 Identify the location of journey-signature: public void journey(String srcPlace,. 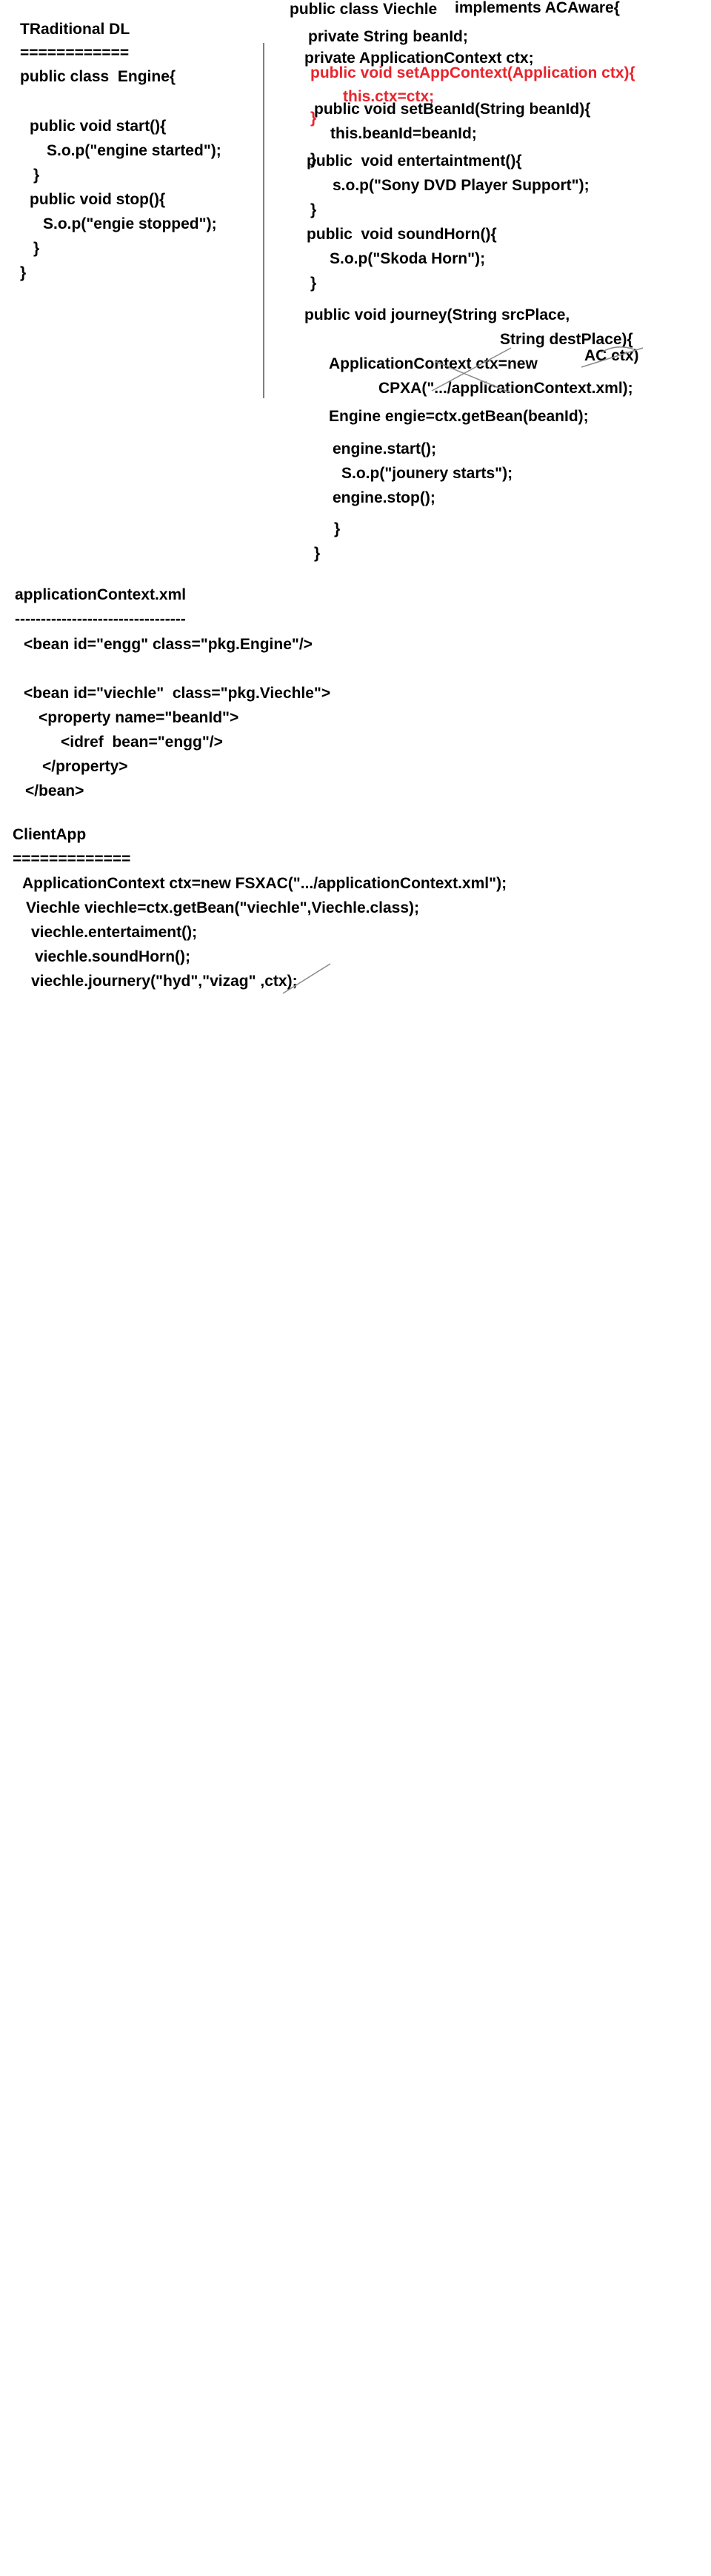
(437, 314).